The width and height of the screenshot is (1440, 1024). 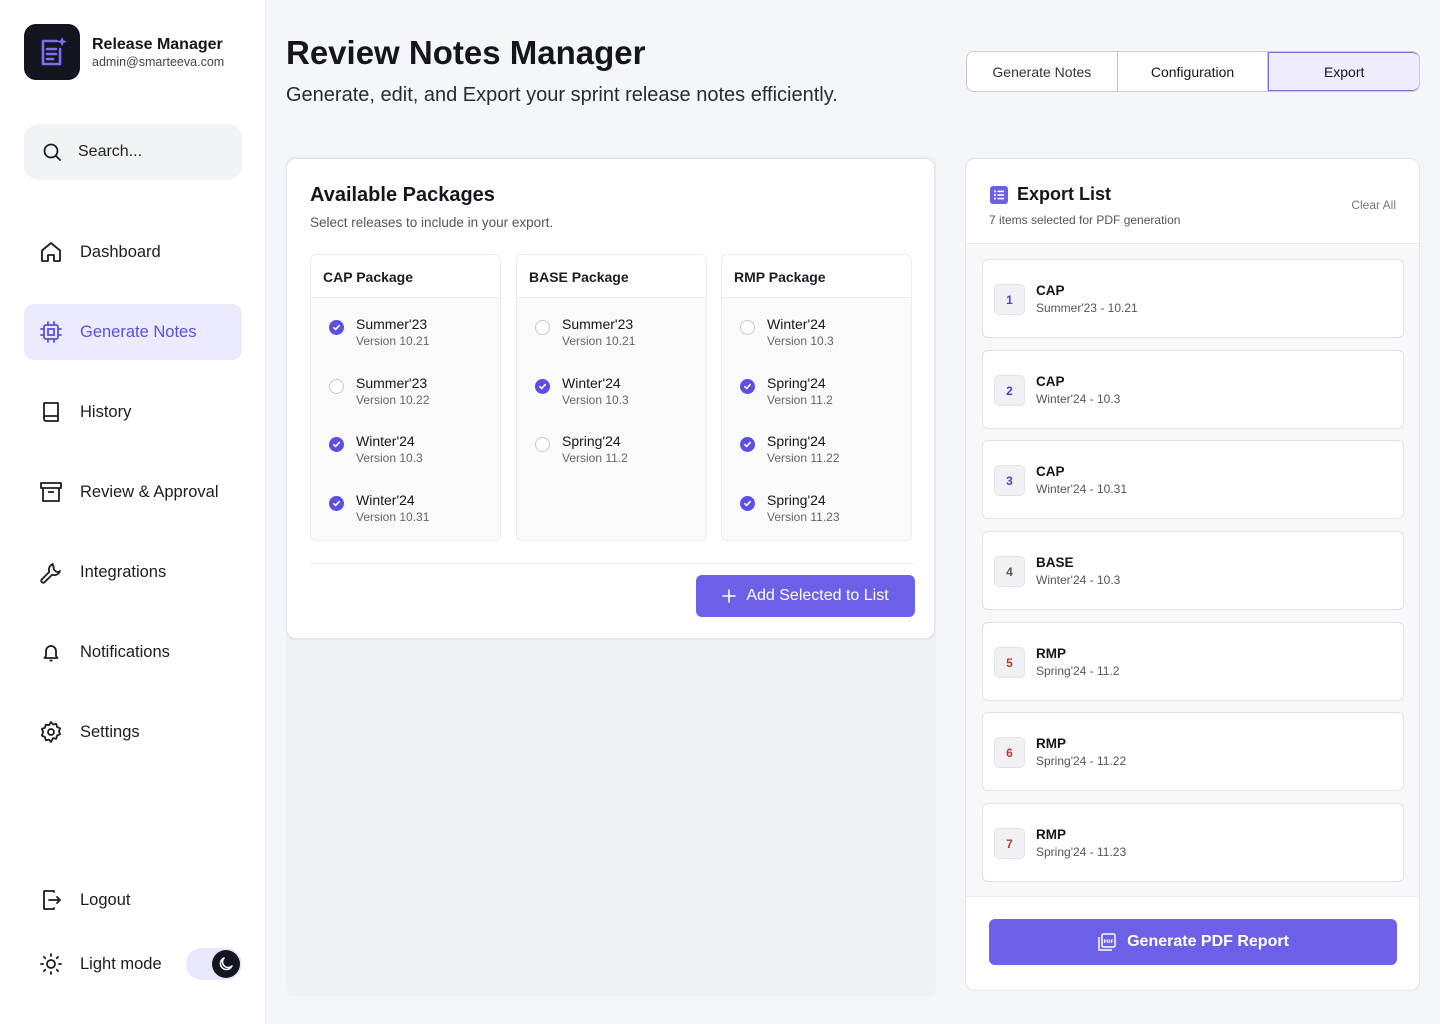 I want to click on theme-toggle, so click(x=214, y=964).